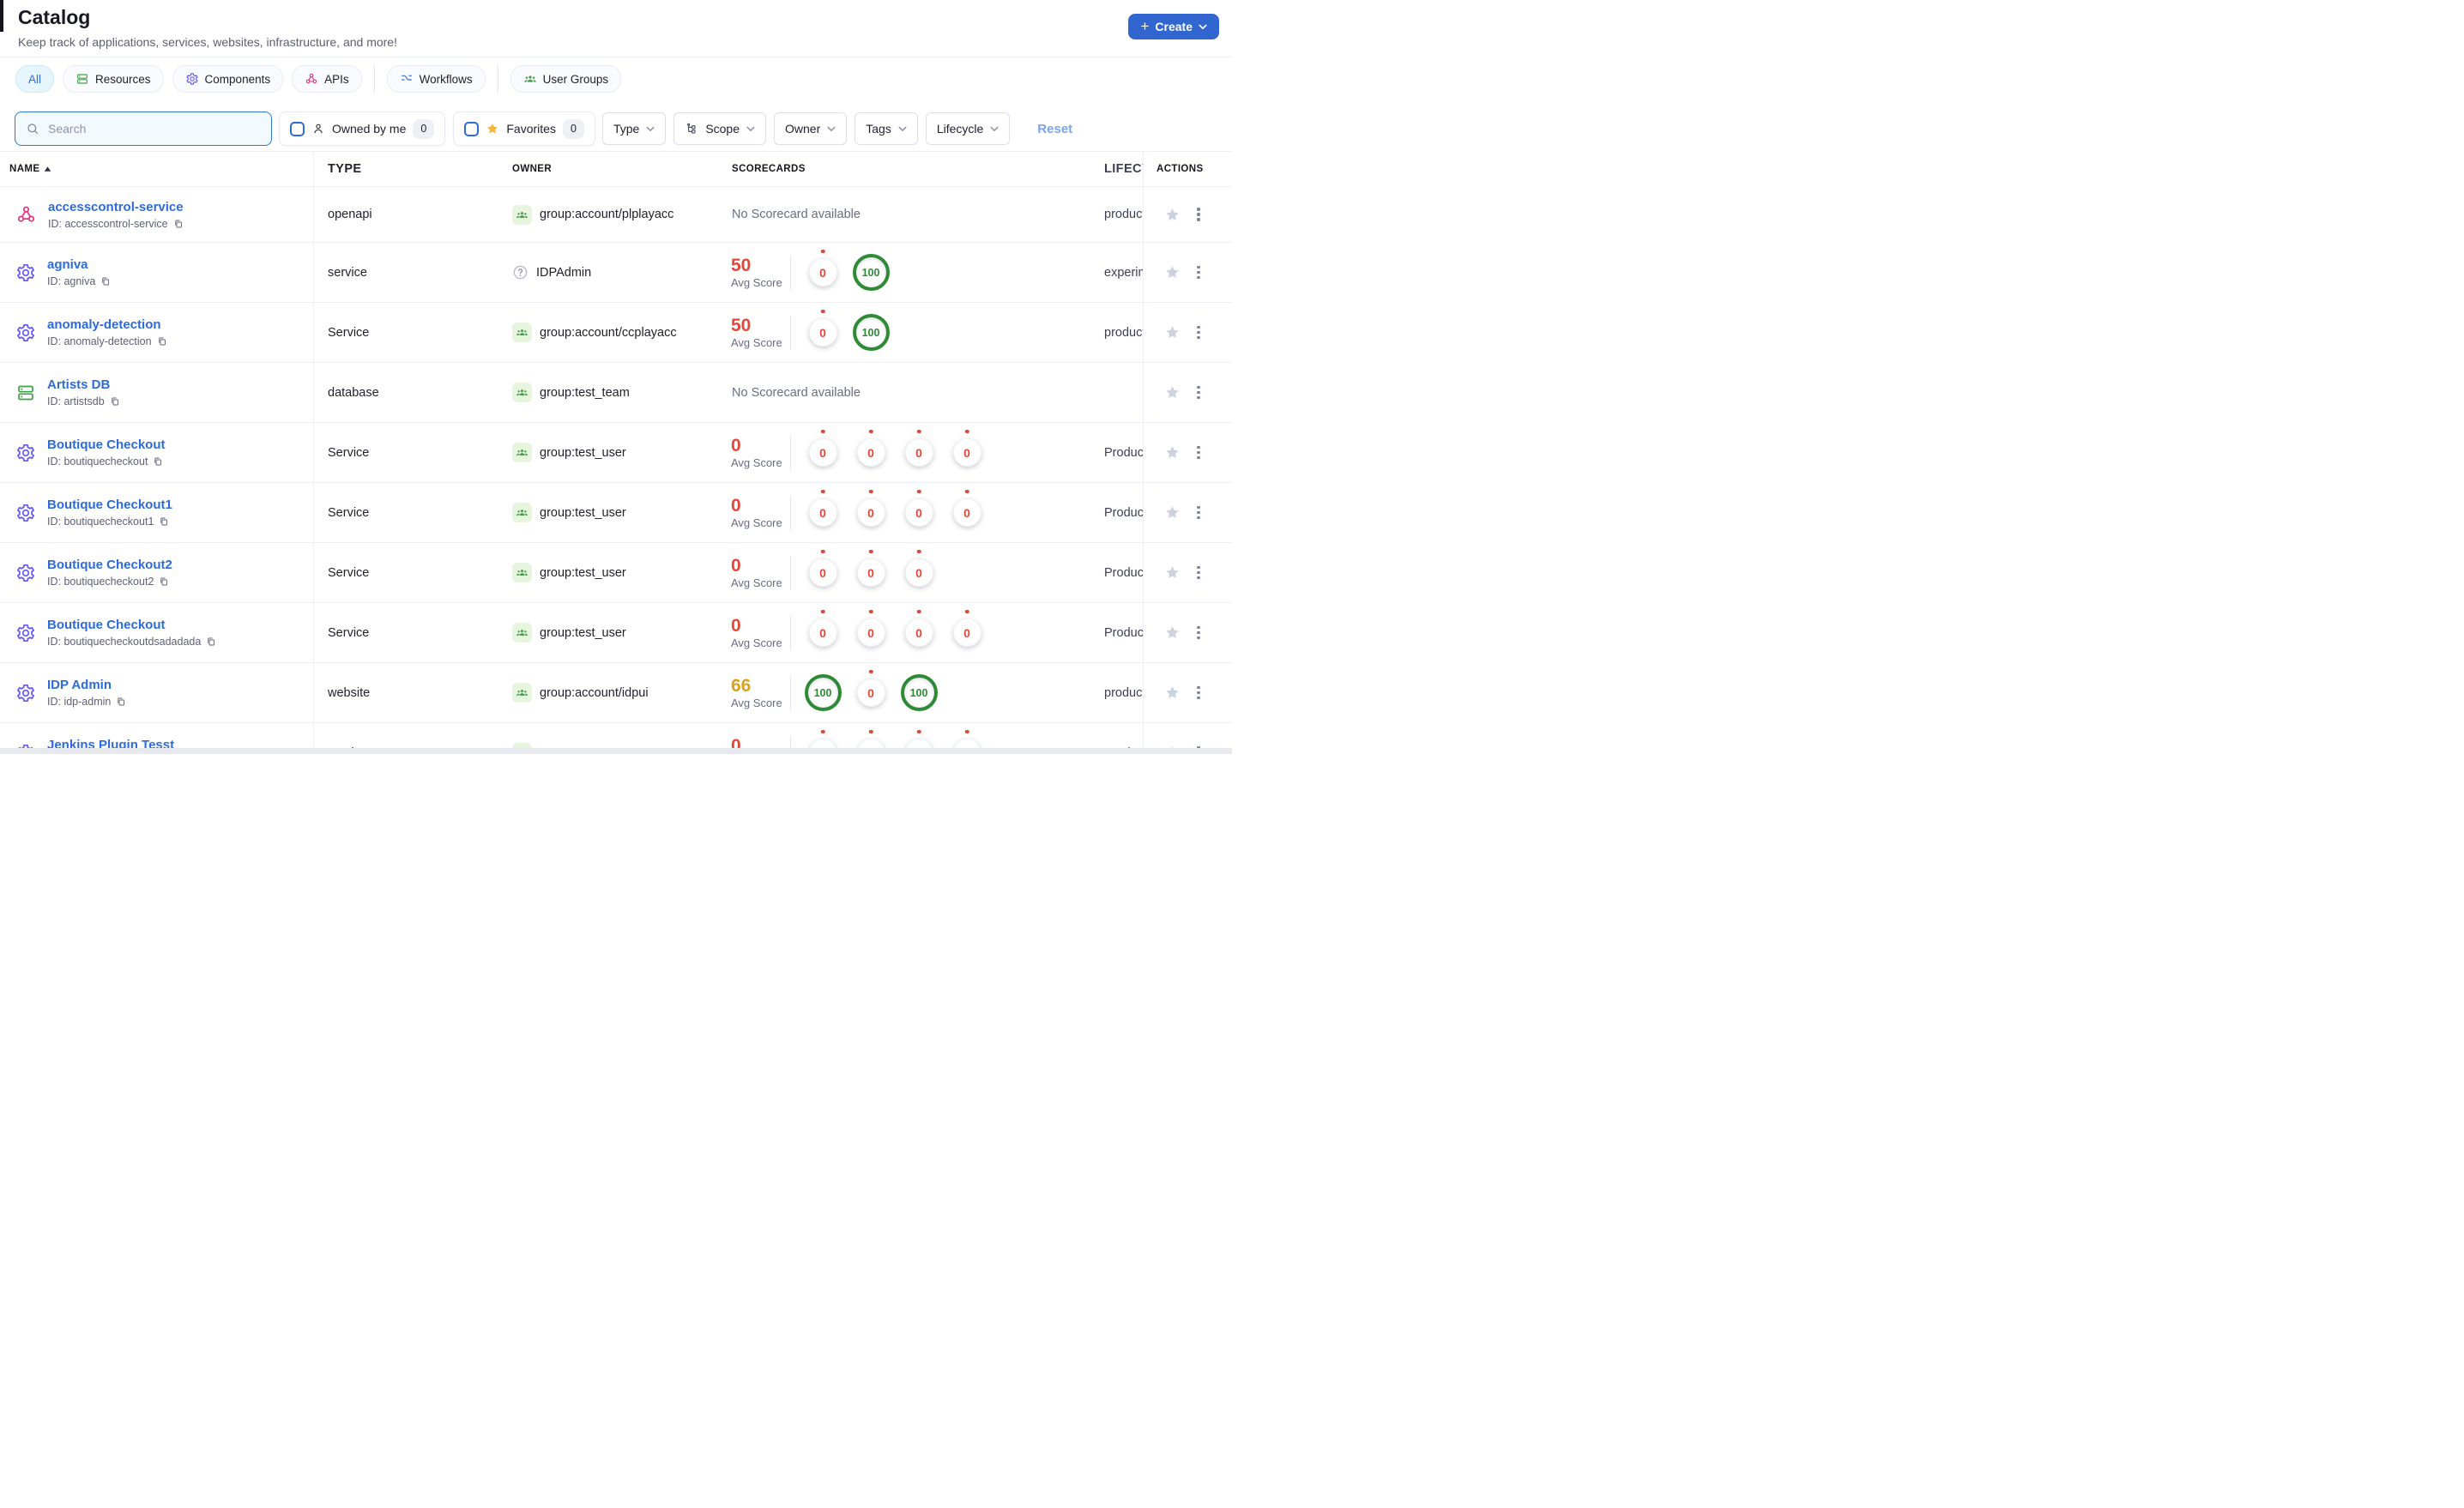 Image resolution: width=2464 pixels, height=1508 pixels. I want to click on entity-name-link: Boutique Checkout2, so click(109, 565).